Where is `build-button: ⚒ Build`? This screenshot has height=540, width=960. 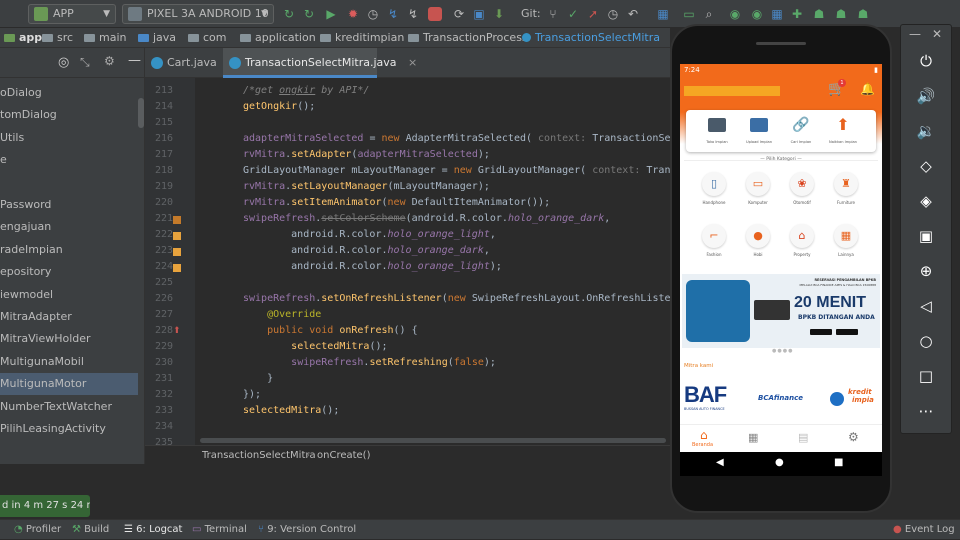
build-button: ⚒ Build is located at coordinates (90, 530).